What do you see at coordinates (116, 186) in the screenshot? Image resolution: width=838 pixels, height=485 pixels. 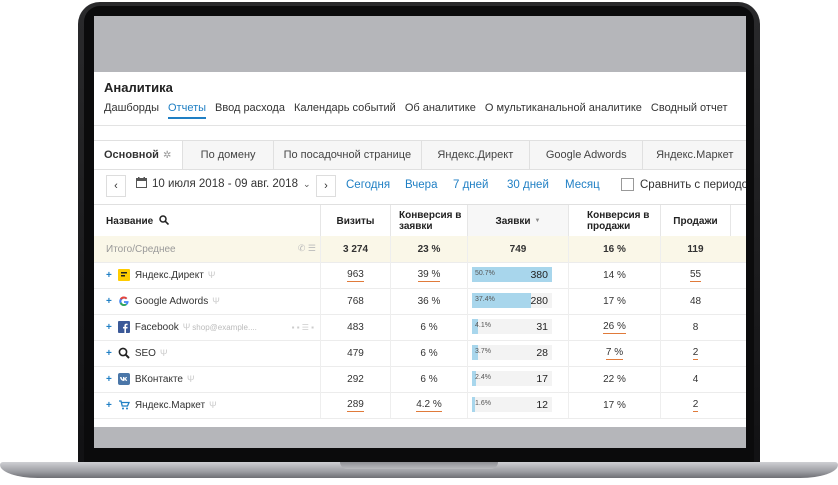 I see `prev-period-button: ‹` at bounding box center [116, 186].